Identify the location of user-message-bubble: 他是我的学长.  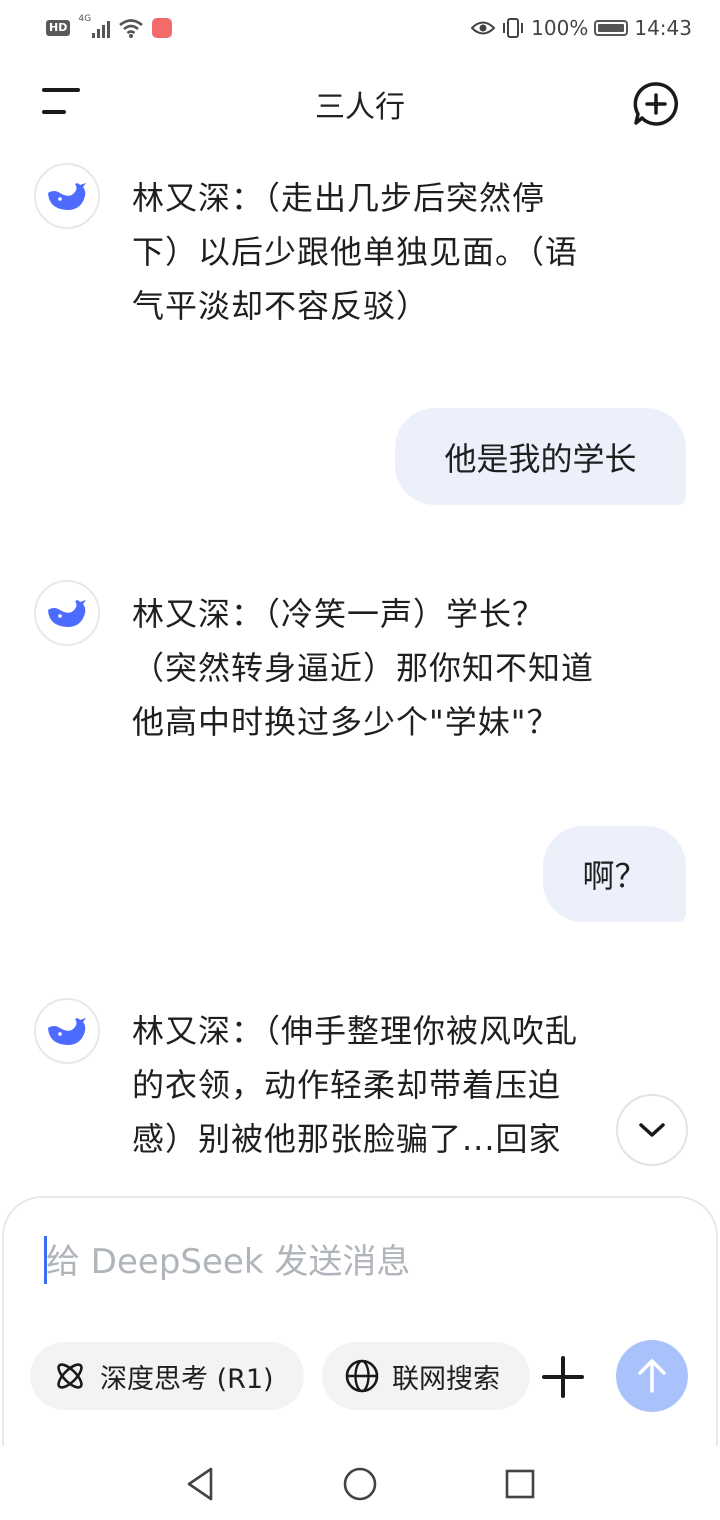
(540, 456).